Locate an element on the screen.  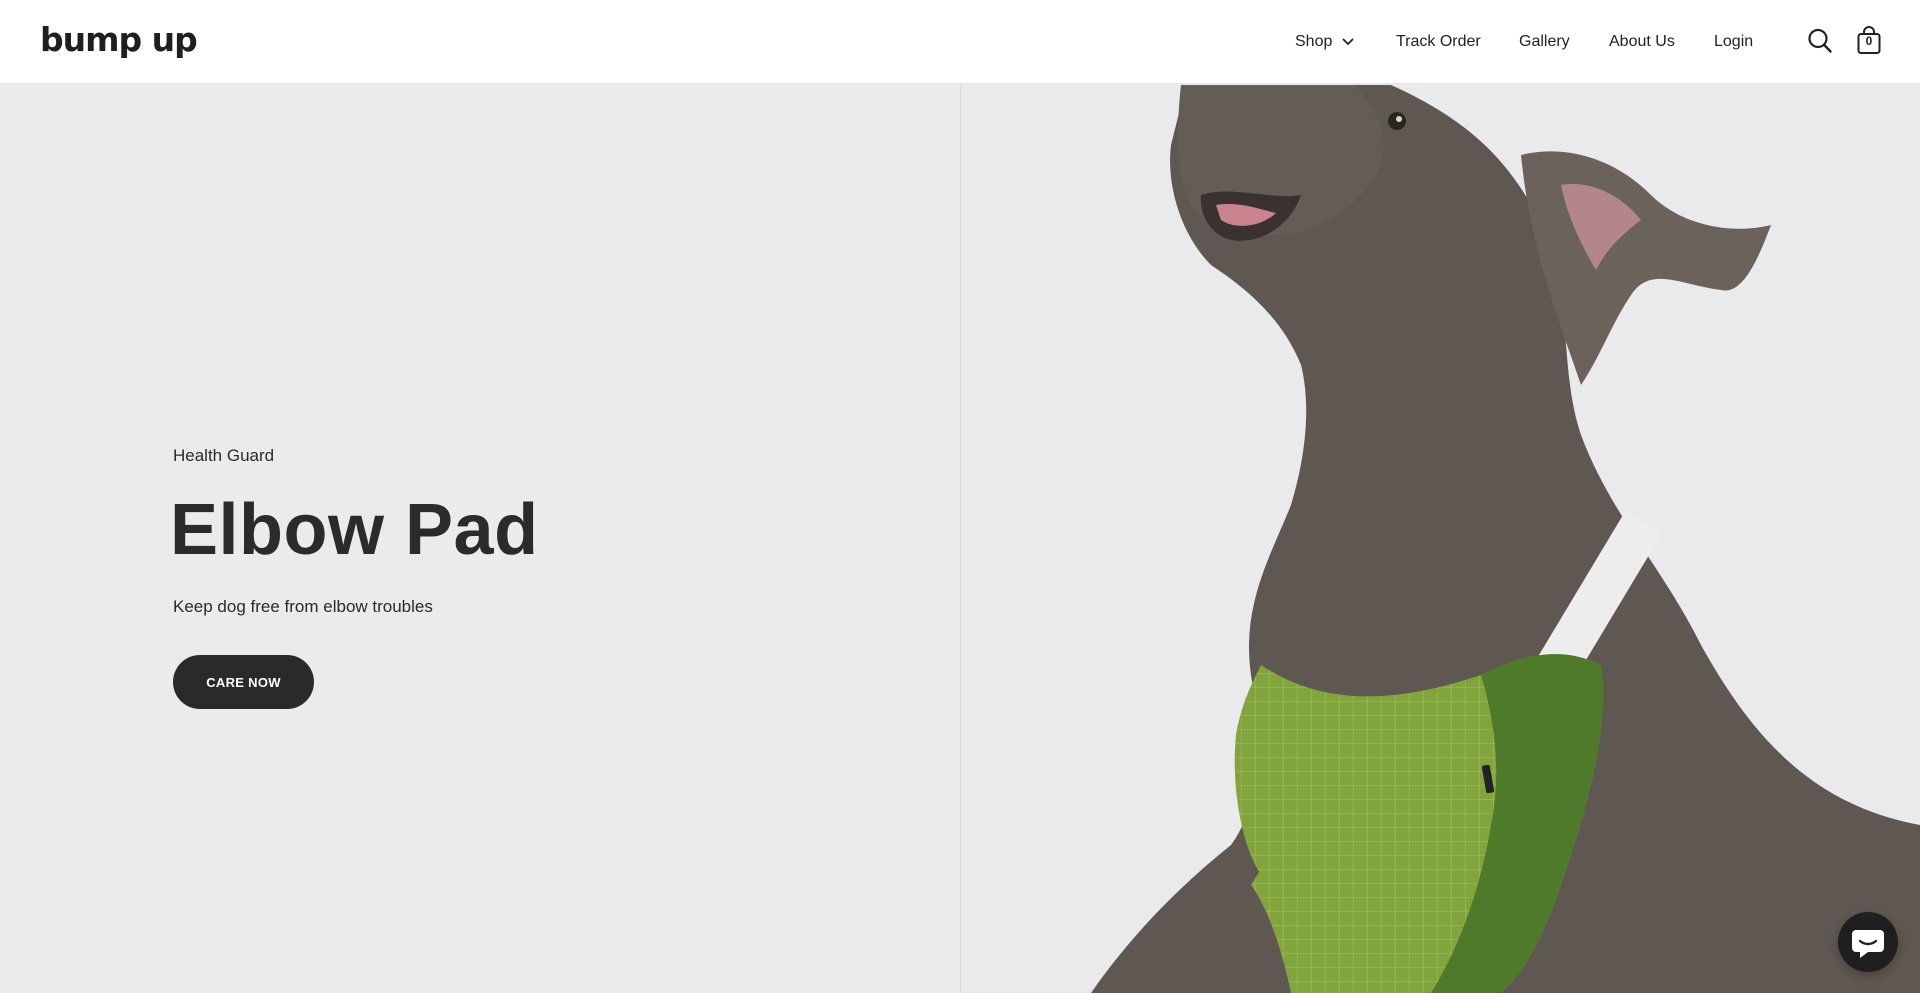
nav-about-us: About Us is located at coordinates (1642, 42).